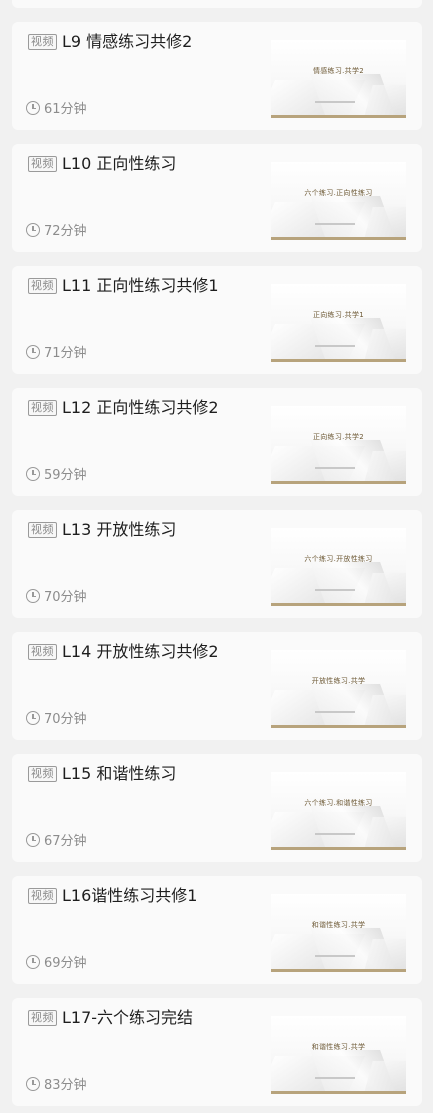 The image size is (433, 1113). What do you see at coordinates (65, 841) in the screenshot?
I see `duration-text: 67分钟` at bounding box center [65, 841].